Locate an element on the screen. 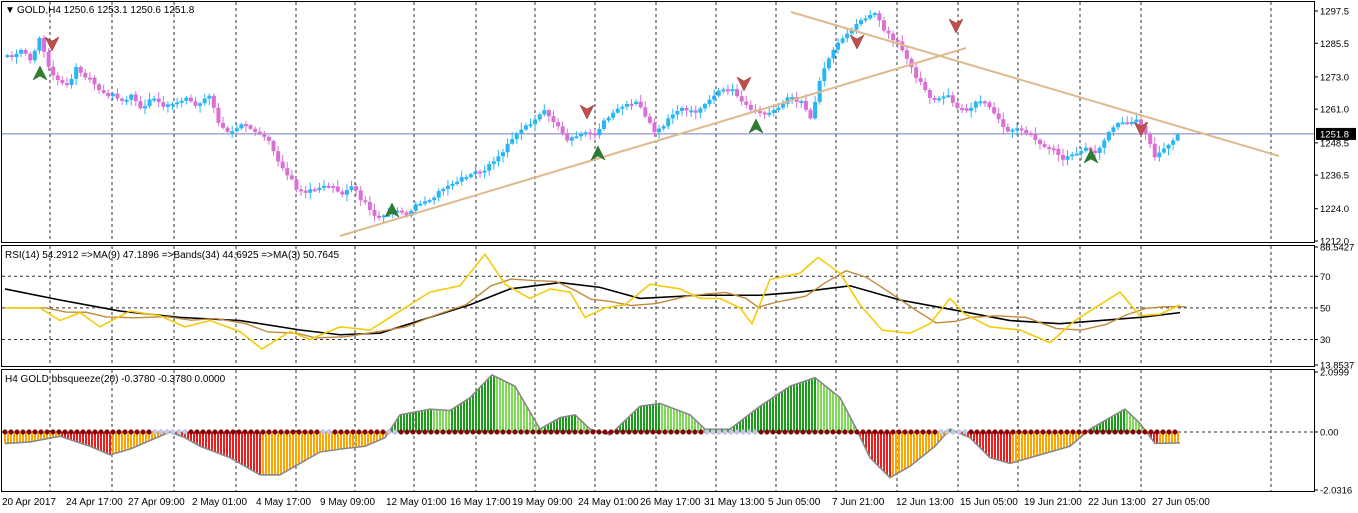 This screenshot has width=1358, height=513. time-label: 7 Jun 21:00 is located at coordinates (858, 502).